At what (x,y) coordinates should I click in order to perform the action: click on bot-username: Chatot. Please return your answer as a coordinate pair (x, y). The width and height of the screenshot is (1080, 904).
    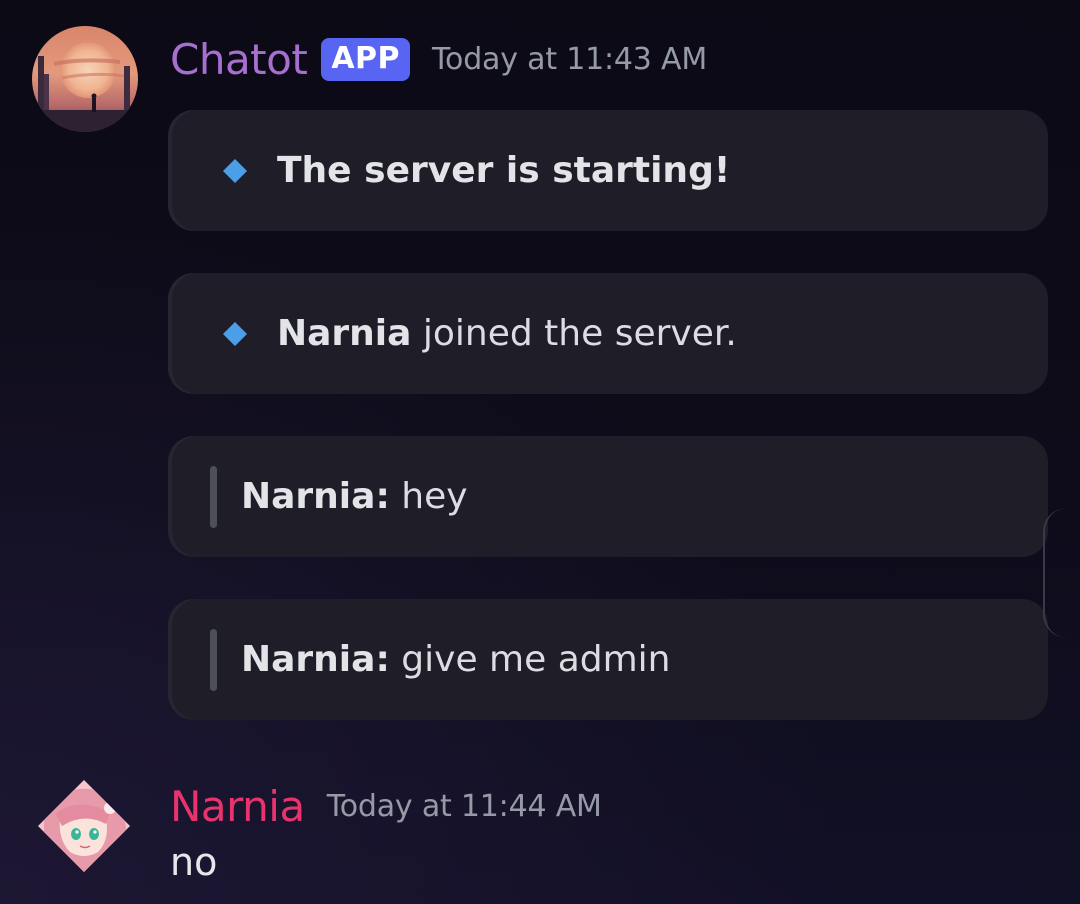
    Looking at the image, I should click on (239, 59).